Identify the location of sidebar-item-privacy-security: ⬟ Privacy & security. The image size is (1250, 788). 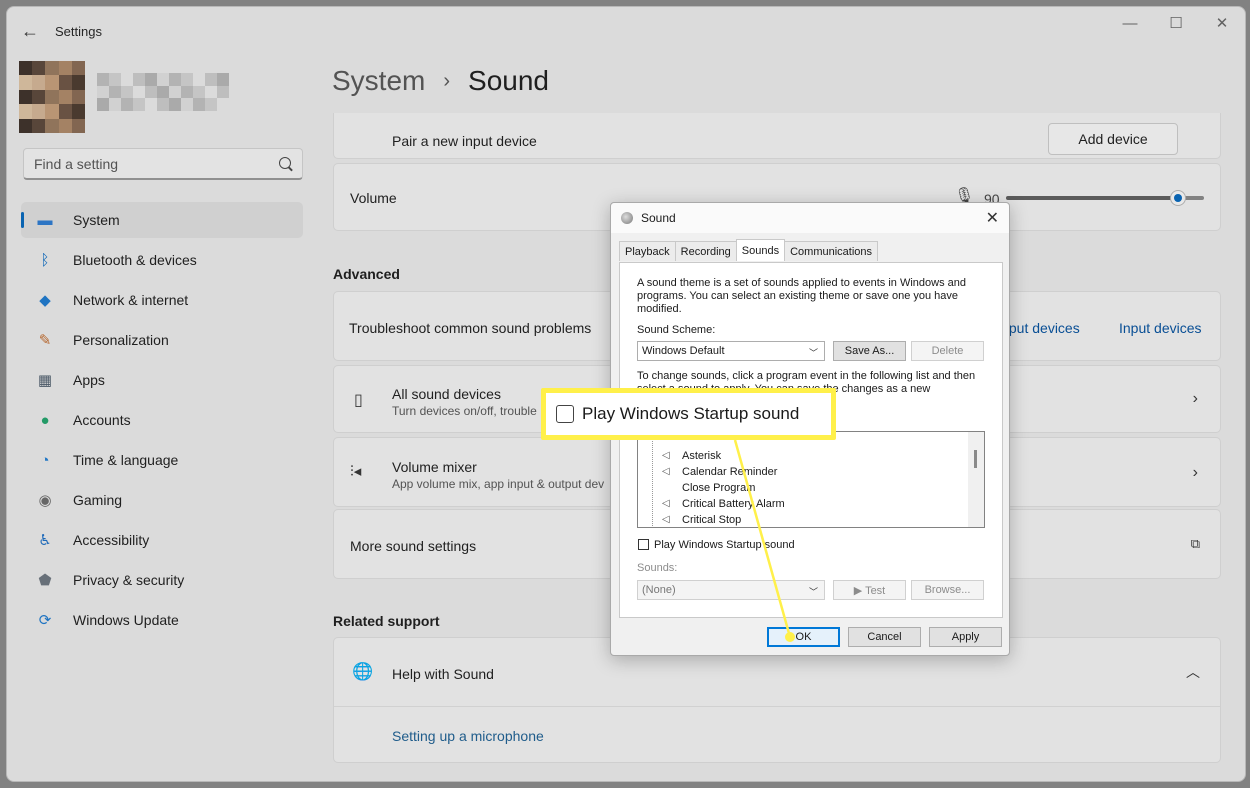
(162, 580).